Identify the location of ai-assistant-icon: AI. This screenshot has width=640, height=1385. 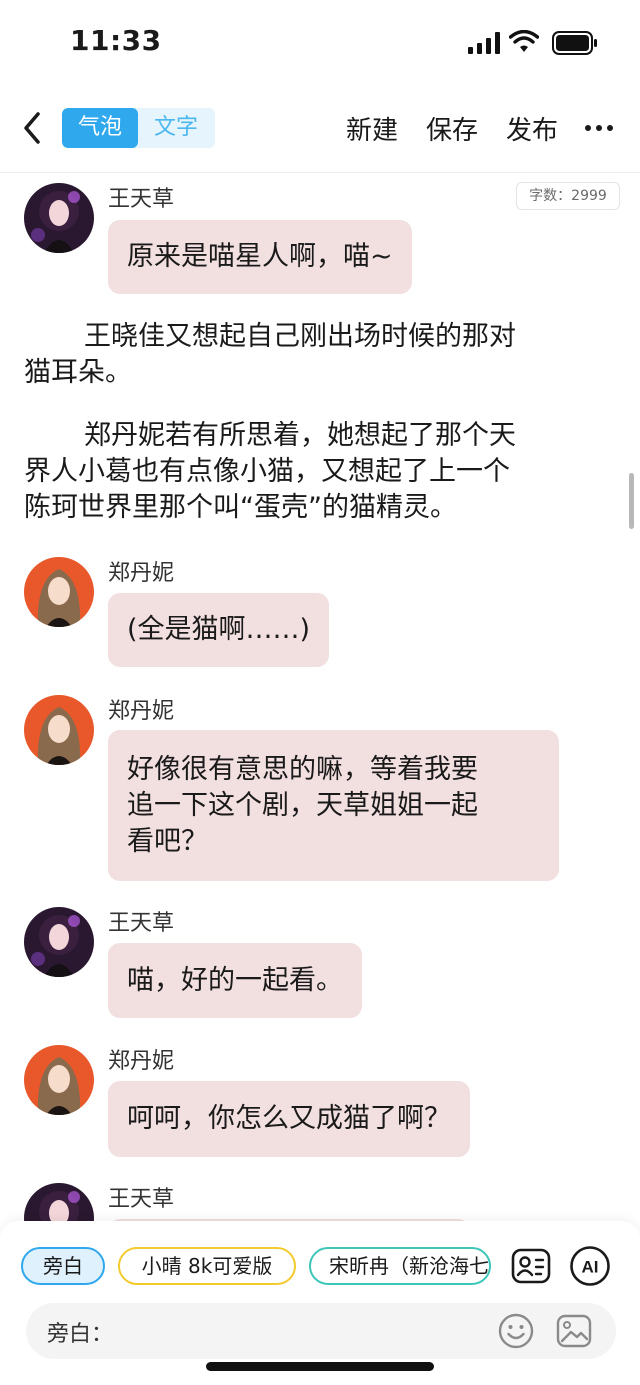
(590, 1266).